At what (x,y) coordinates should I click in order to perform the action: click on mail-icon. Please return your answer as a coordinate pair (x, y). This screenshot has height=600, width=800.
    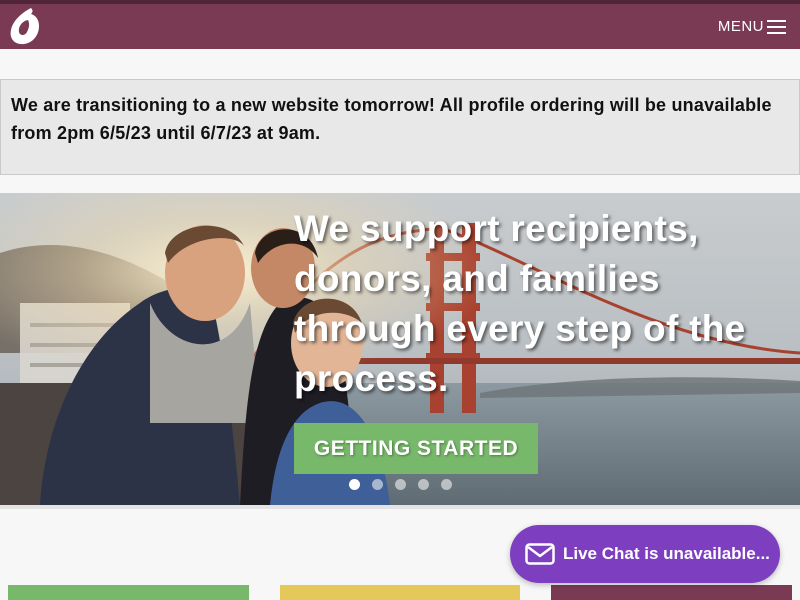
    Looking at the image, I should click on (540, 554).